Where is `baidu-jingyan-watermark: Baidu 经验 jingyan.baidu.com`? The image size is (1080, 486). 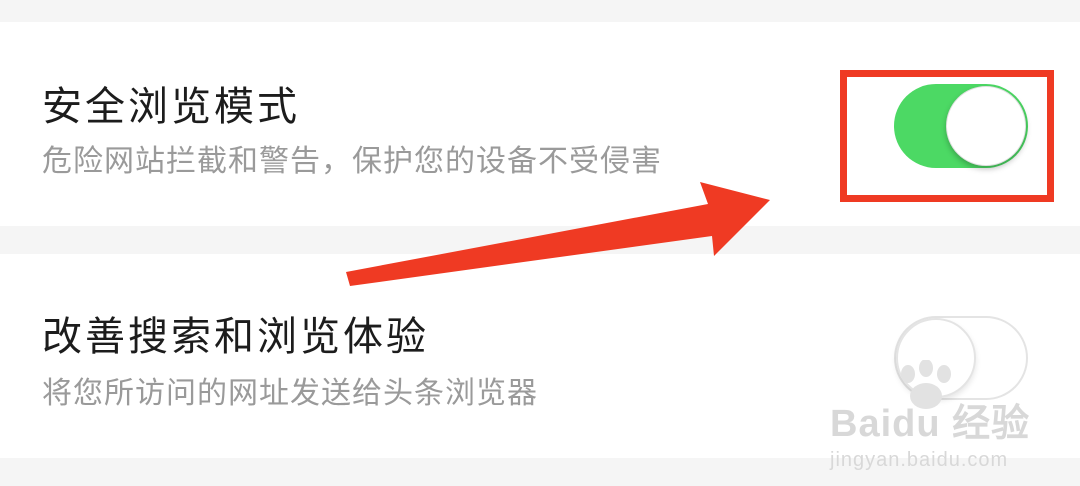
baidu-jingyan-watermark: Baidu 经验 jingyan.baidu.com is located at coordinates (930, 432).